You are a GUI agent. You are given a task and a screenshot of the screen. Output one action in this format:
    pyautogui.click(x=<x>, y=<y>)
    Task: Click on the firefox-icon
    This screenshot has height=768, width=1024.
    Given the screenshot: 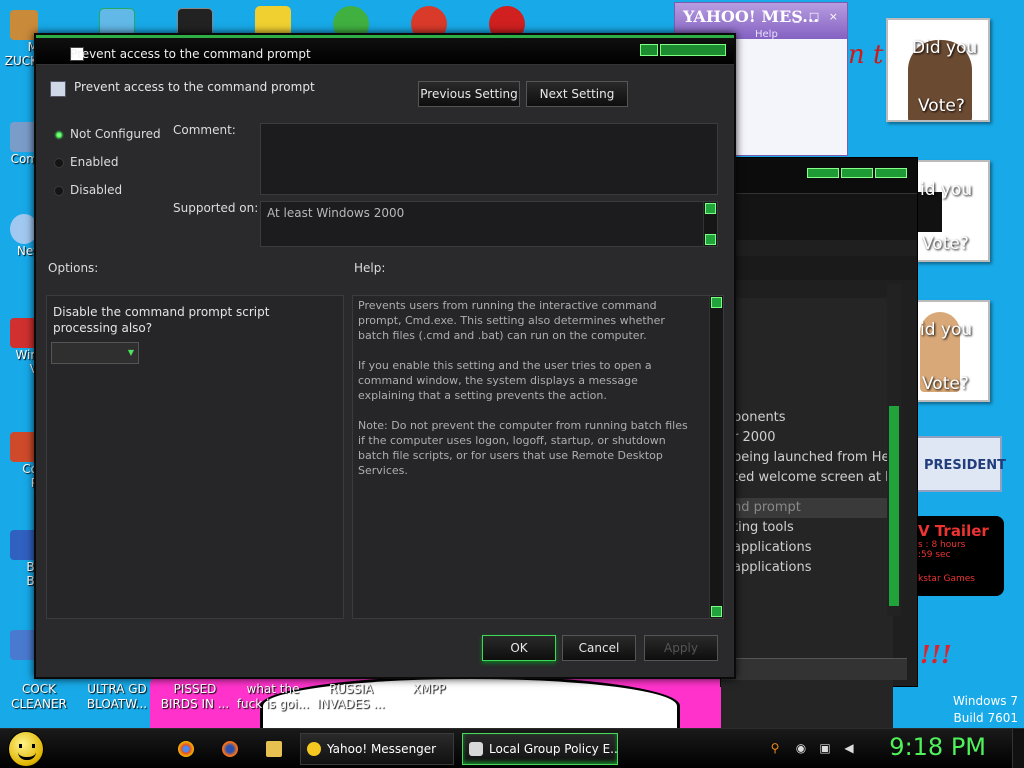 What is the action you would take?
    pyautogui.click(x=230, y=749)
    